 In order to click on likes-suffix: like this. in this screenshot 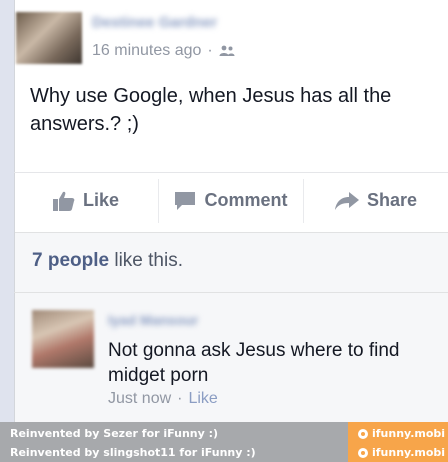, I will do `click(146, 260)`.